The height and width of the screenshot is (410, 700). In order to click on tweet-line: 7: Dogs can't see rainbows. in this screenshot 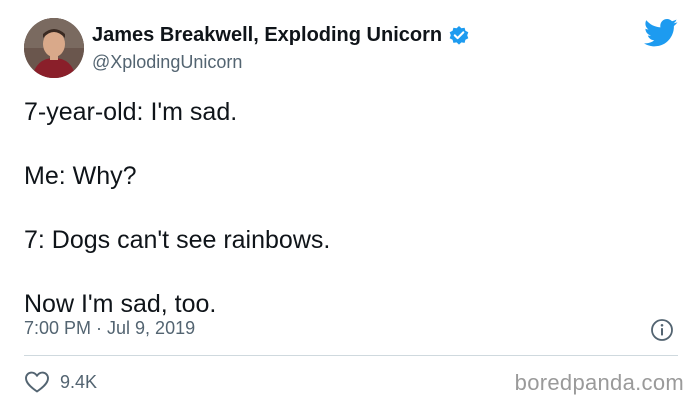, I will do `click(177, 240)`.